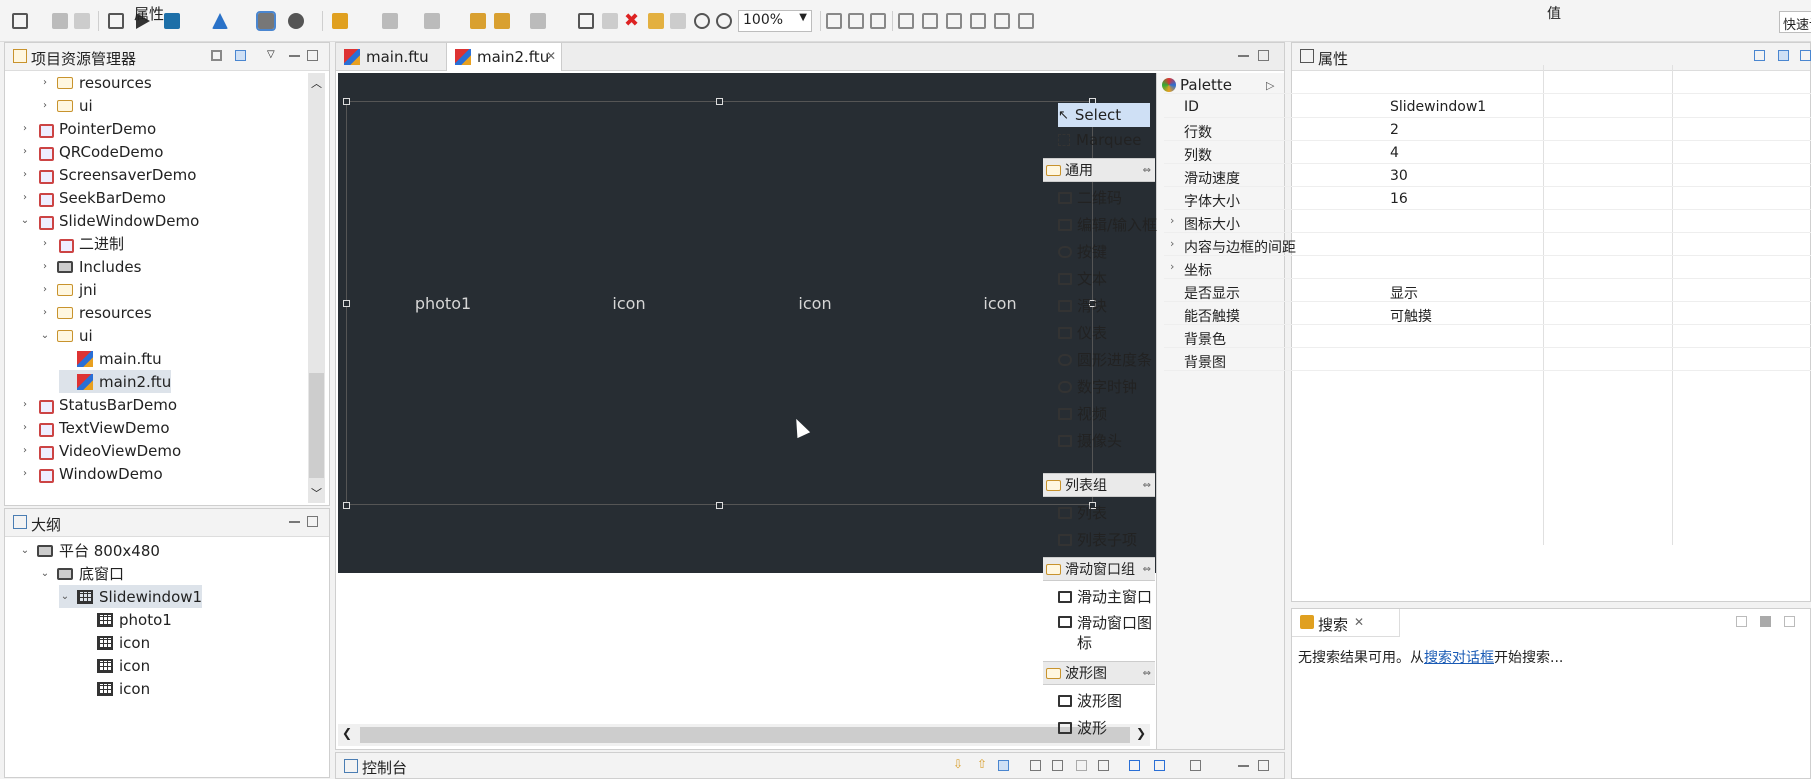 The width and height of the screenshot is (1811, 779). I want to click on scroll-top-icon: ⇧, so click(982, 764).